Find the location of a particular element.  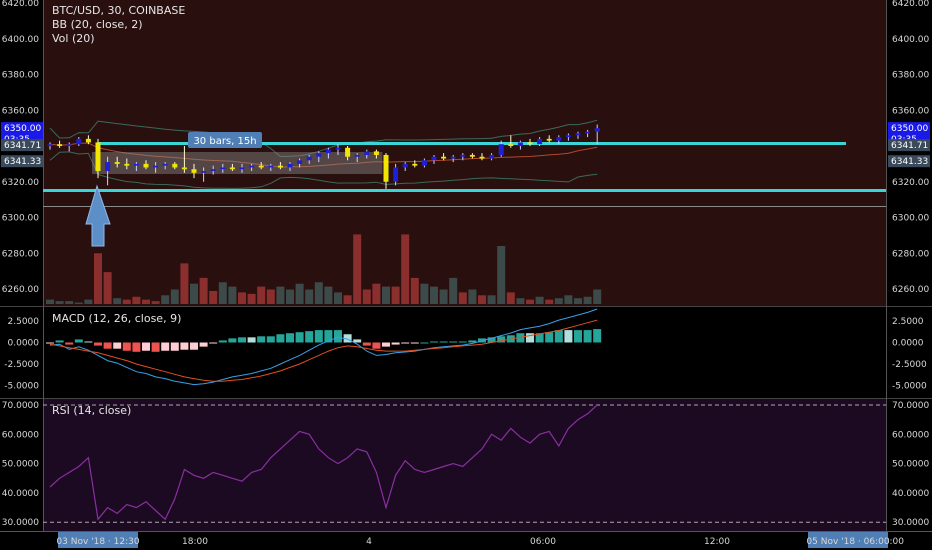

symbol-title: BTC/USD, 30, COINBASE is located at coordinates (118, 11).